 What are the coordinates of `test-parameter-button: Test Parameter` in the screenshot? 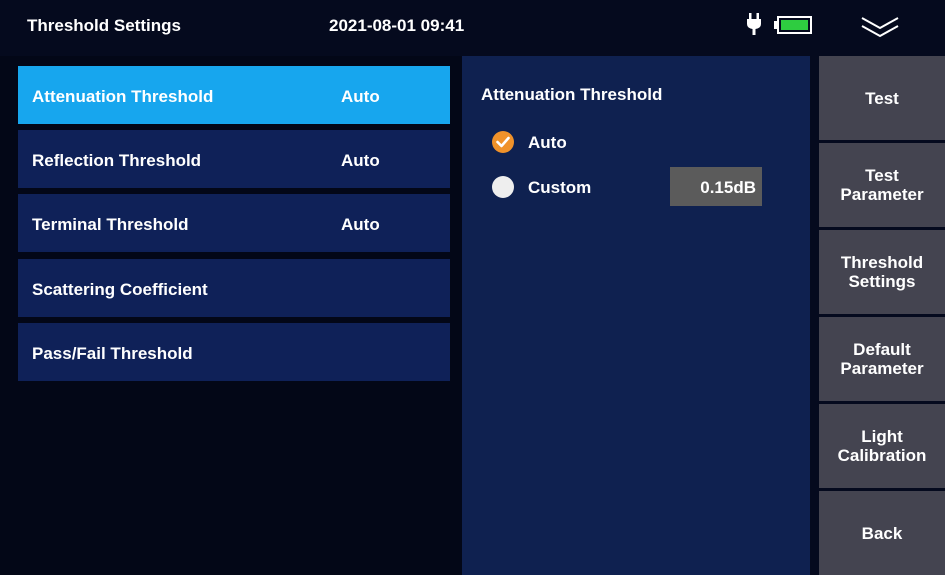 It's located at (882, 185).